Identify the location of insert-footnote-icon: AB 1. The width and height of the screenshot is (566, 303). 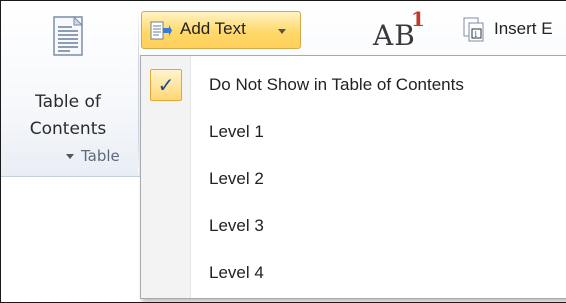
(399, 29).